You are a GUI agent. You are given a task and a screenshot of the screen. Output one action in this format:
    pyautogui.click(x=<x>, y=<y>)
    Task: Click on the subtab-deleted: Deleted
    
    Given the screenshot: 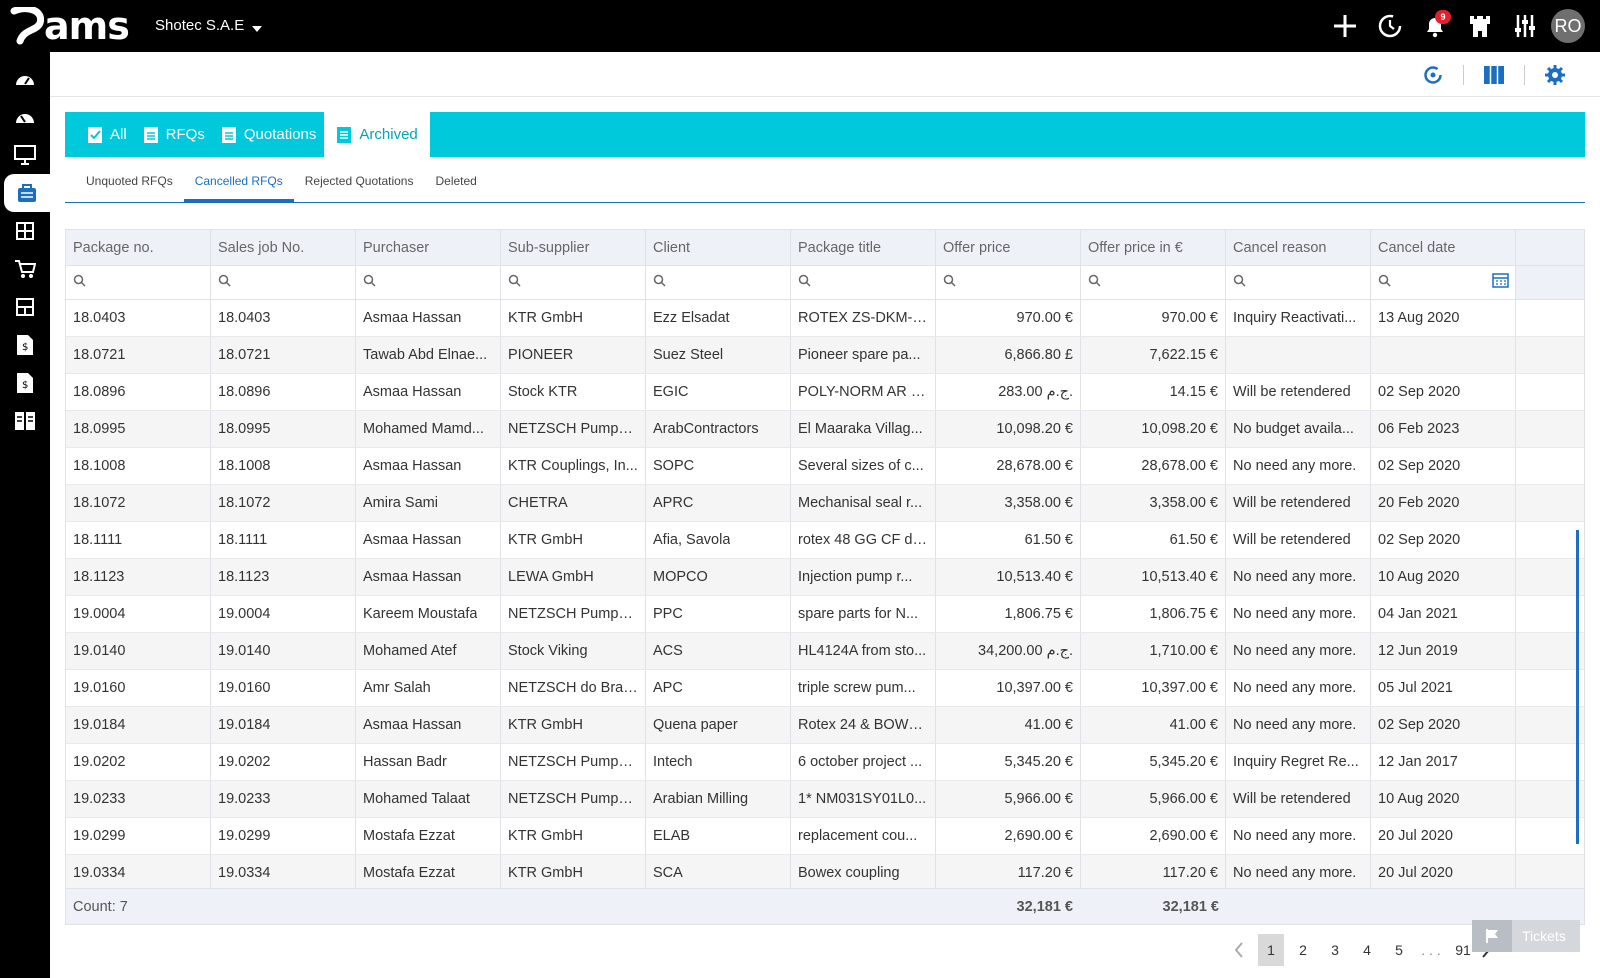 What is the action you would take?
    pyautogui.click(x=455, y=181)
    